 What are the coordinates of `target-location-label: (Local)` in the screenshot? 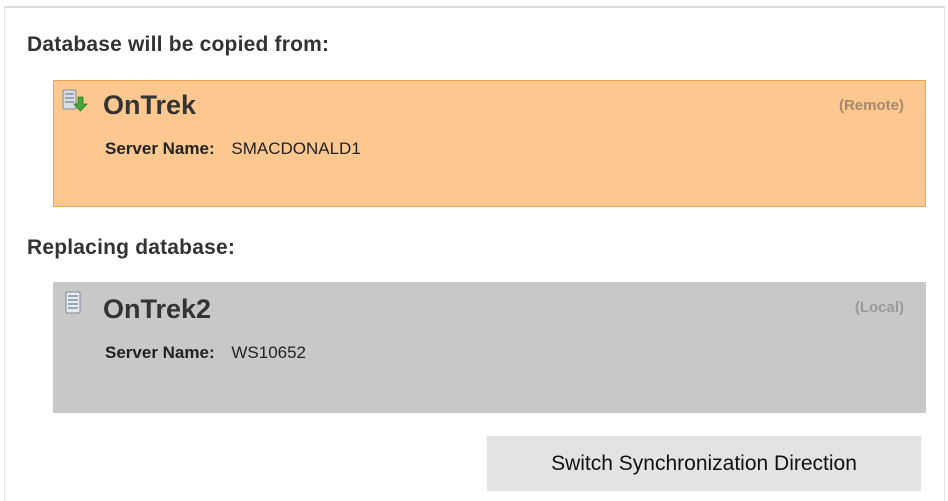 It's located at (879, 307).